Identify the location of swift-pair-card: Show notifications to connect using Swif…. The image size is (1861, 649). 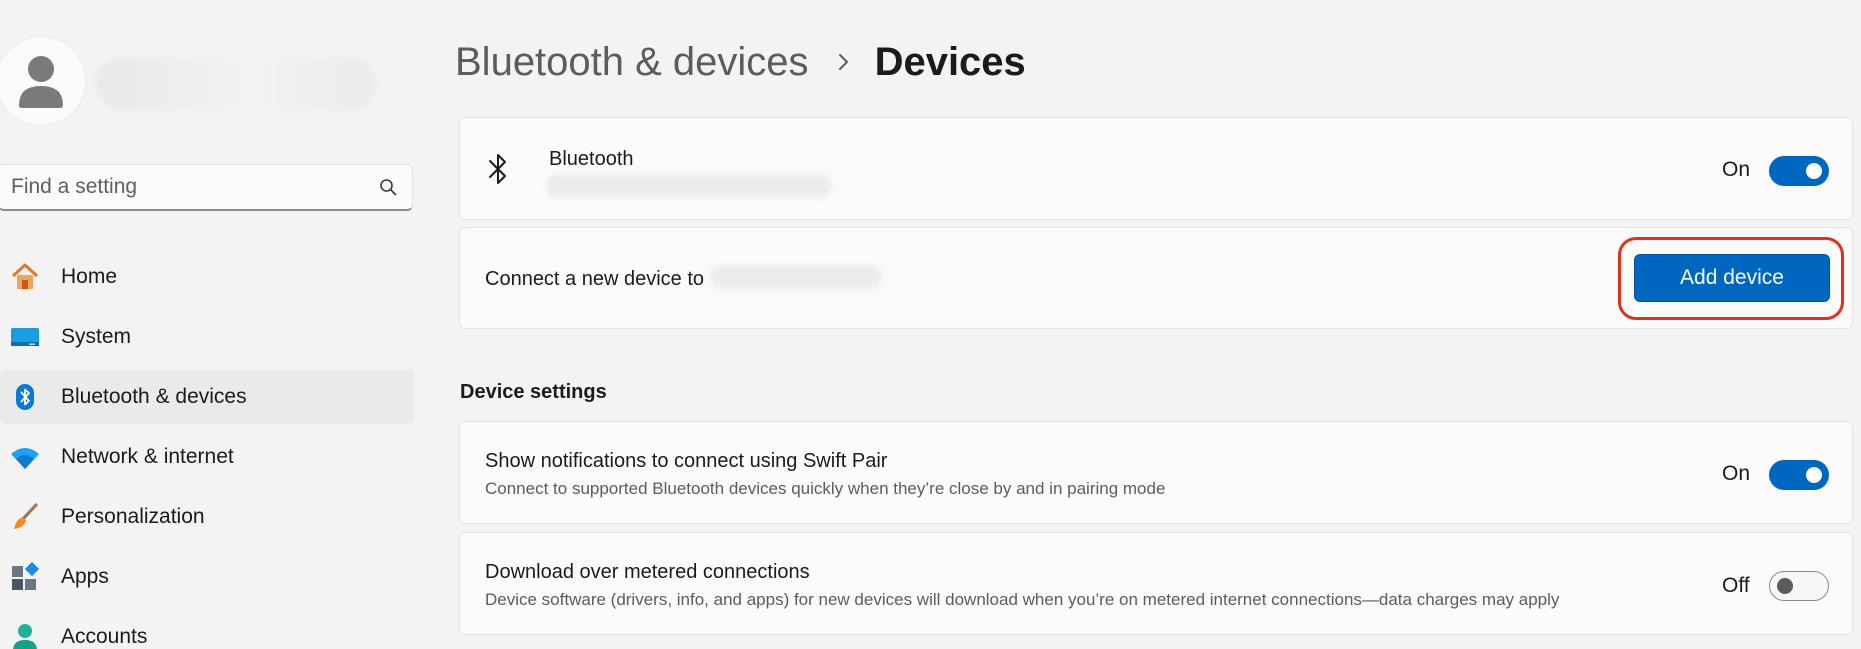
(1156, 472).